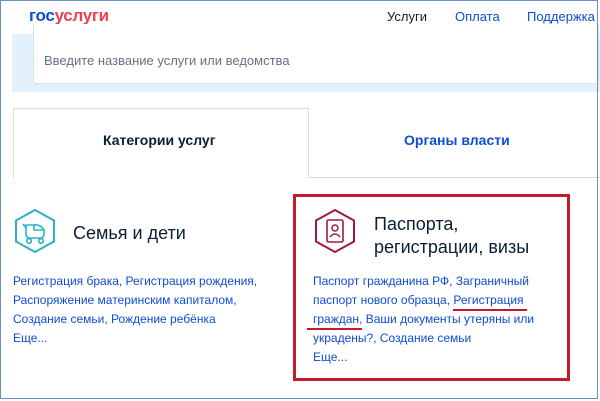 This screenshot has height=401, width=600. Describe the element at coordinates (159, 140) in the screenshot. I see `tab-categories-label: Категории услуг` at that location.